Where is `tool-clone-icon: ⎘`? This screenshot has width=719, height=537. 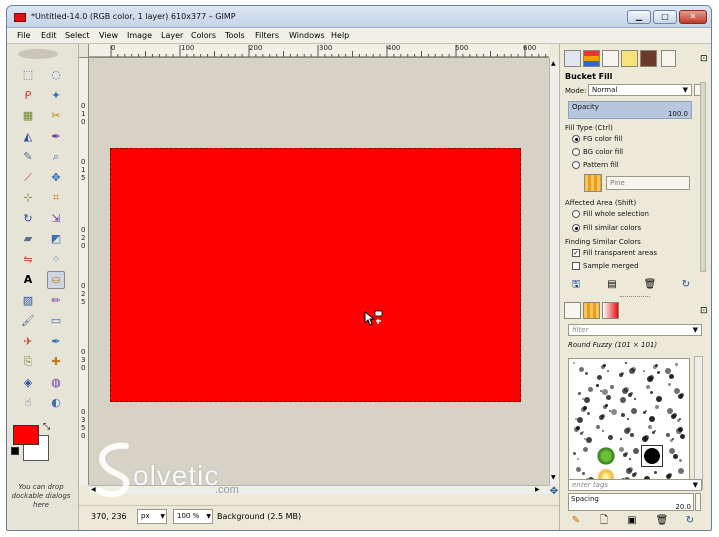 tool-clone-icon: ⎘ is located at coordinates (28, 362).